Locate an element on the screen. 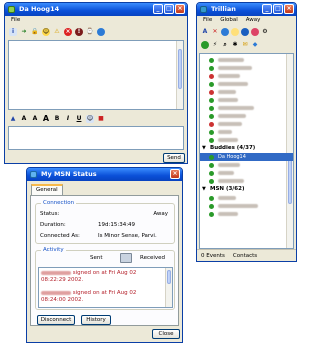 The height and width of the screenshot is (350, 320). log-entry: signed on at Fri Aug 02 08:22:29 2002. is located at coordinates (89, 276).